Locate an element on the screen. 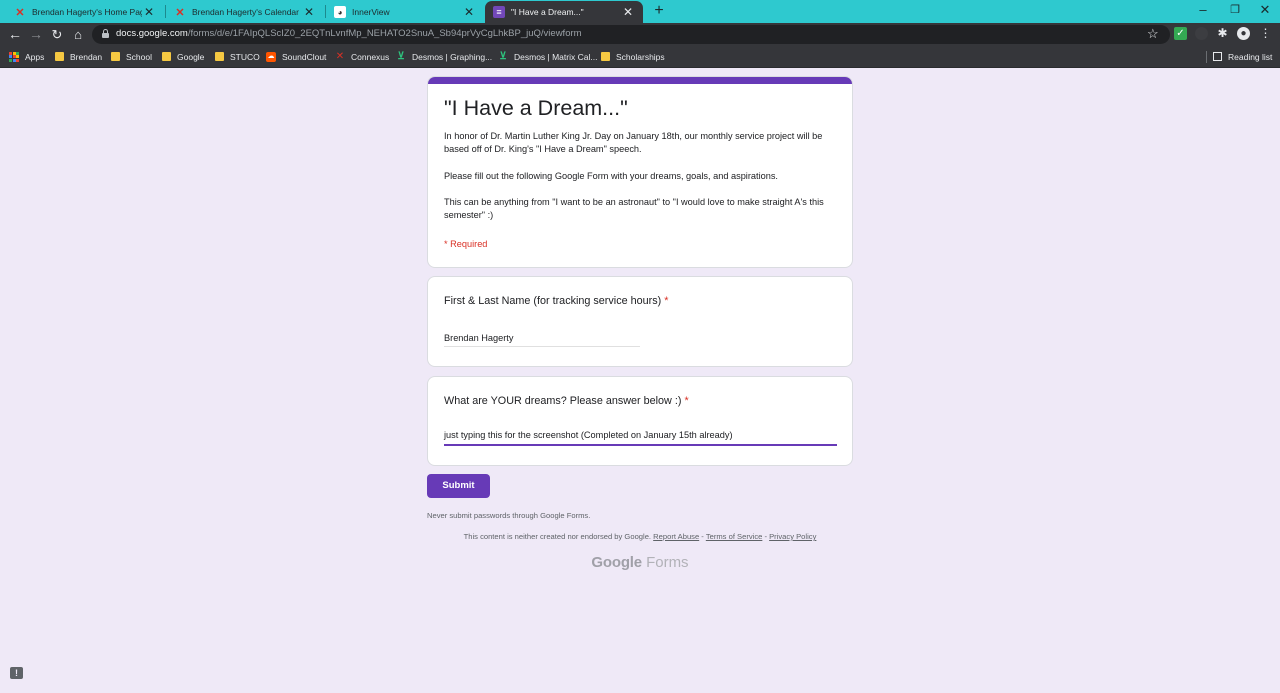 The image size is (1280, 693). bookmark-label: Scholarships is located at coordinates (640, 56).